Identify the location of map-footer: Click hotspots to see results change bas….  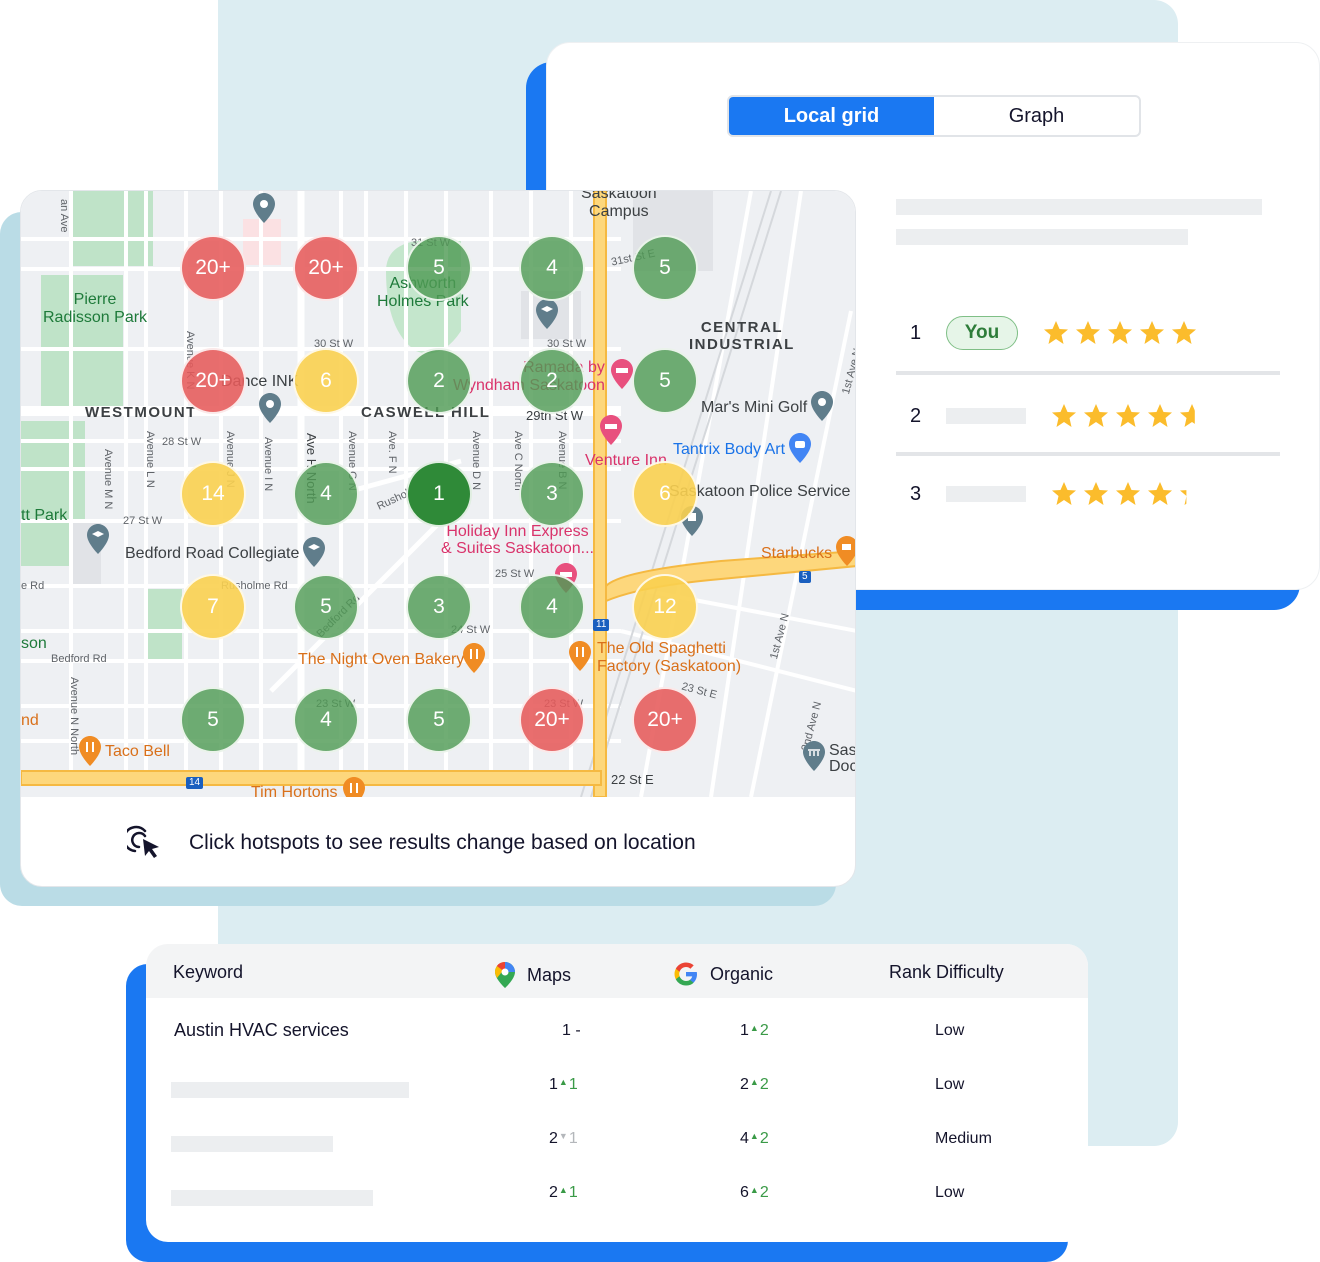
(438, 841).